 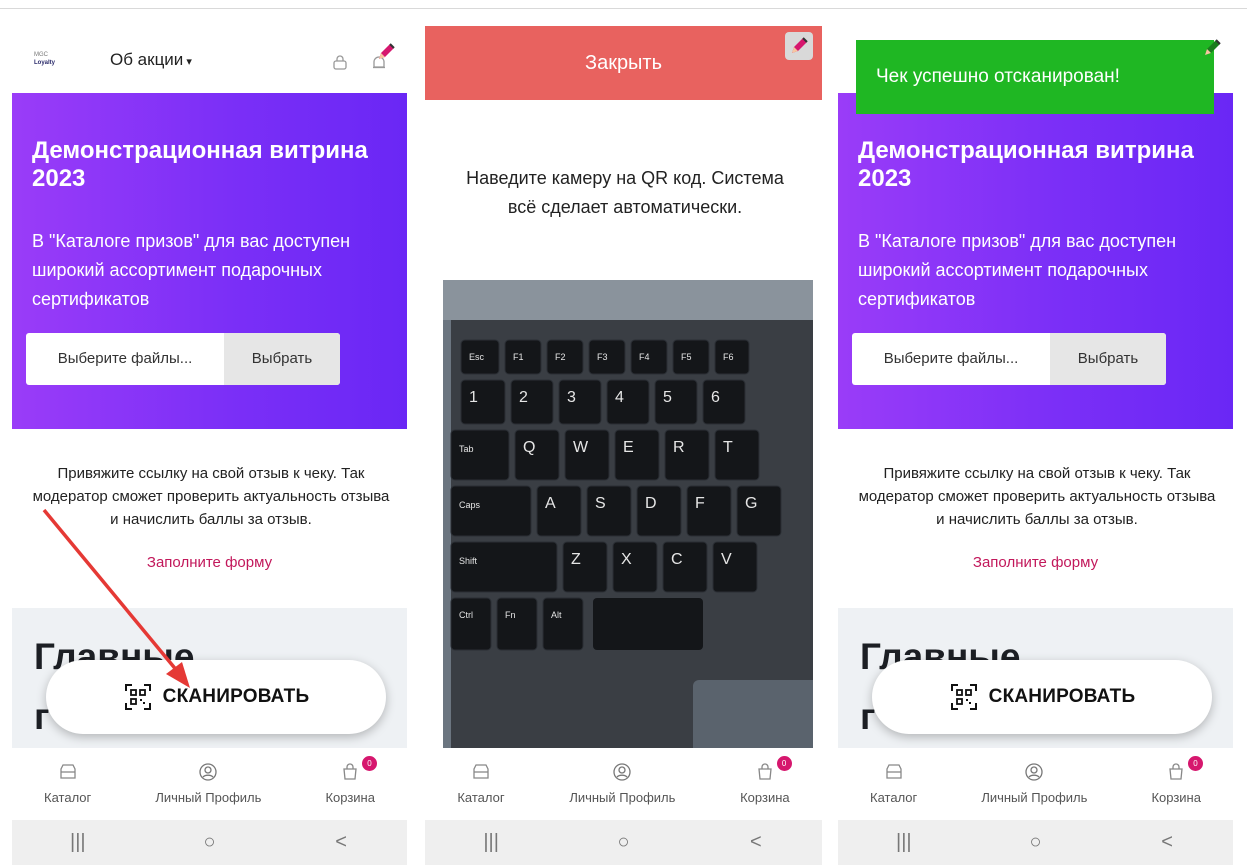 I want to click on scan-button-label: СКАНИРОВАТЬ, so click(x=236, y=696).